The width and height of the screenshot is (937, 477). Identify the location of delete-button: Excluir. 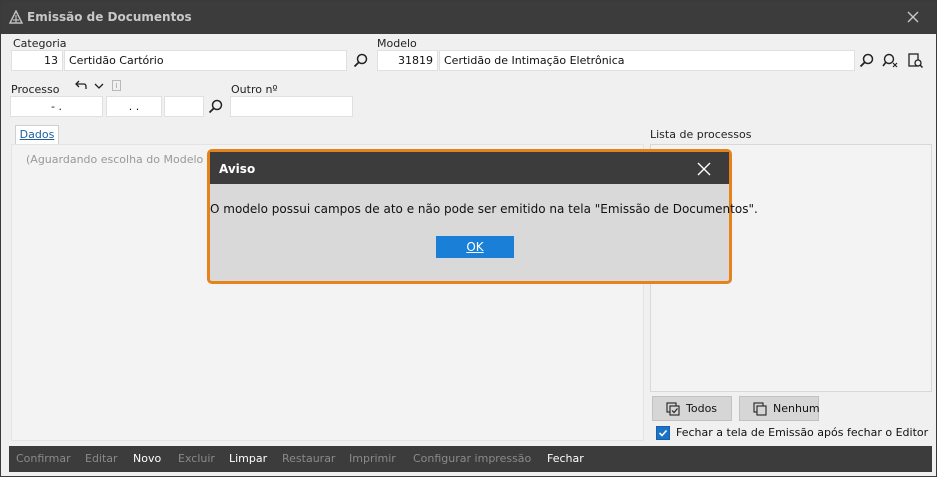
(196, 458).